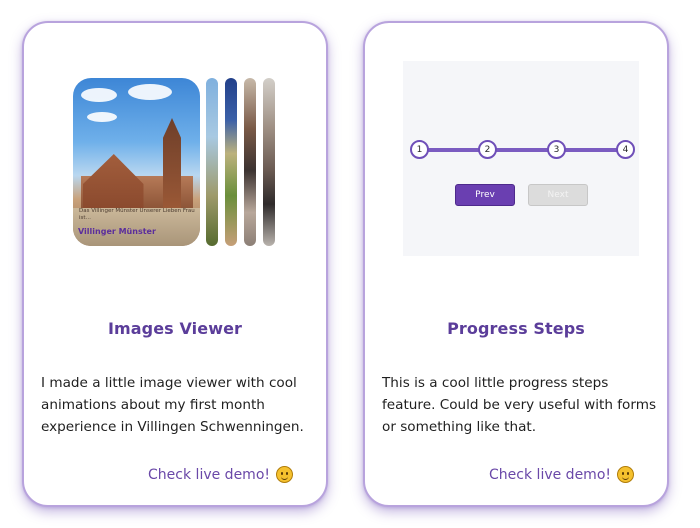 Image resolution: width=700 pixels, height=528 pixels. Describe the element at coordinates (521, 158) in the screenshot. I see `progress-steps-preview: 1 2 3 4 Prev Next` at that location.